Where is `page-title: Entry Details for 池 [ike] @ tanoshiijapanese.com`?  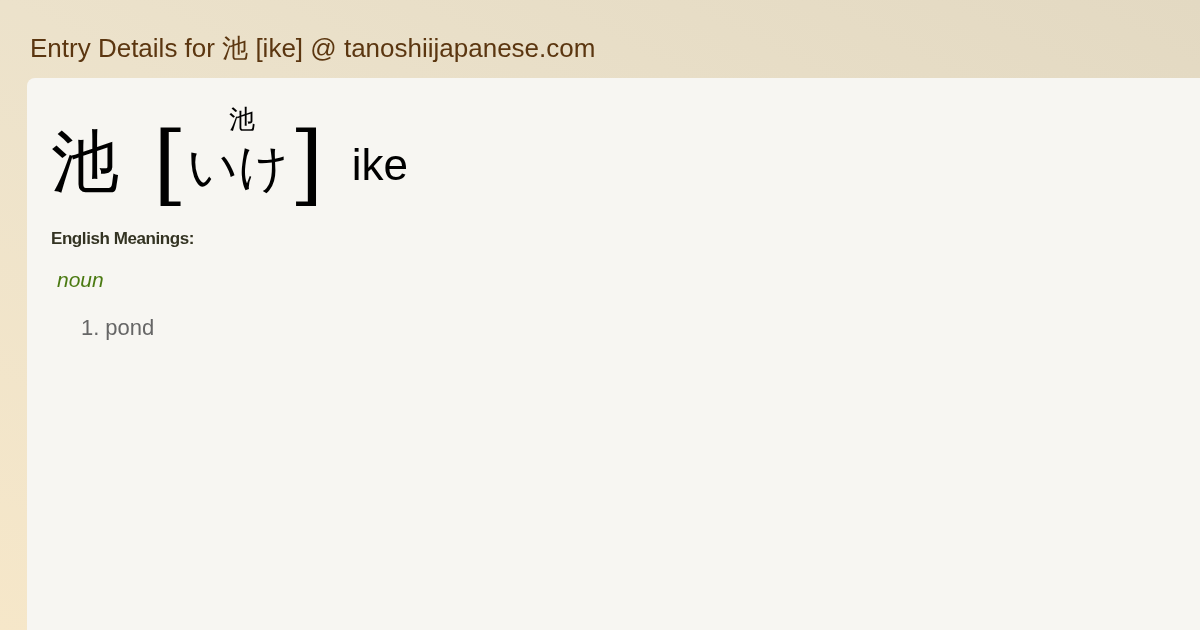 page-title: Entry Details for 池 [ike] @ tanoshiijapanese.com is located at coordinates (313, 48).